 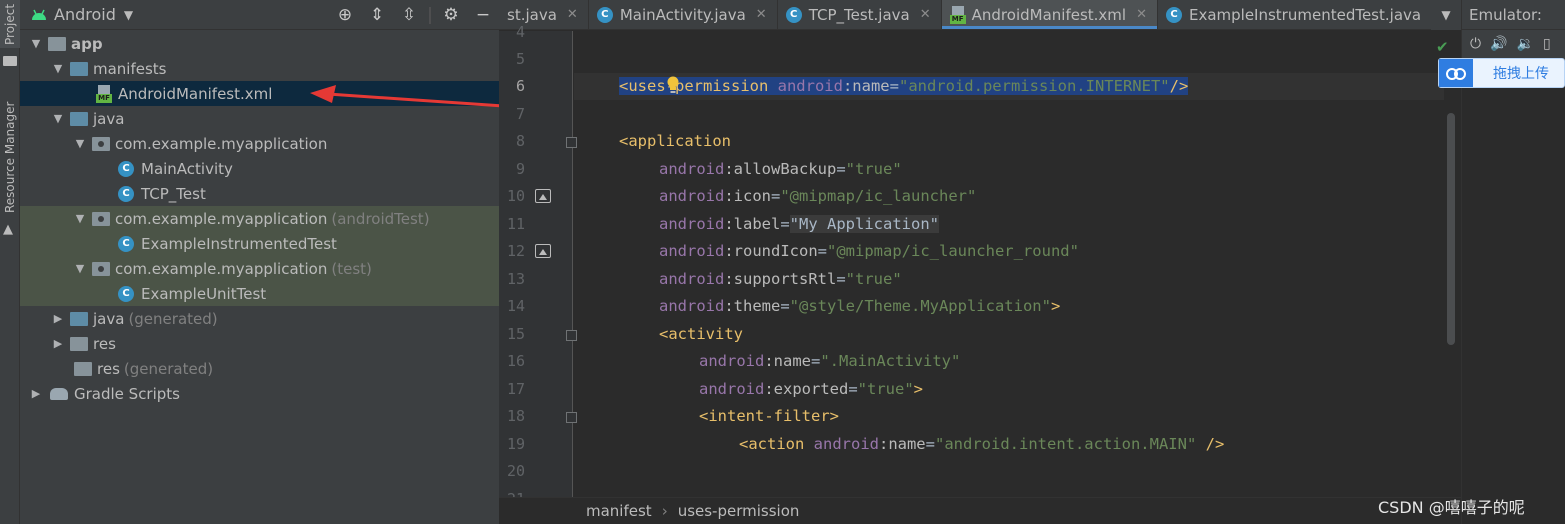 I want to click on tree-item-exampleunittest: C ExampleUnitTest, so click(x=259, y=293).